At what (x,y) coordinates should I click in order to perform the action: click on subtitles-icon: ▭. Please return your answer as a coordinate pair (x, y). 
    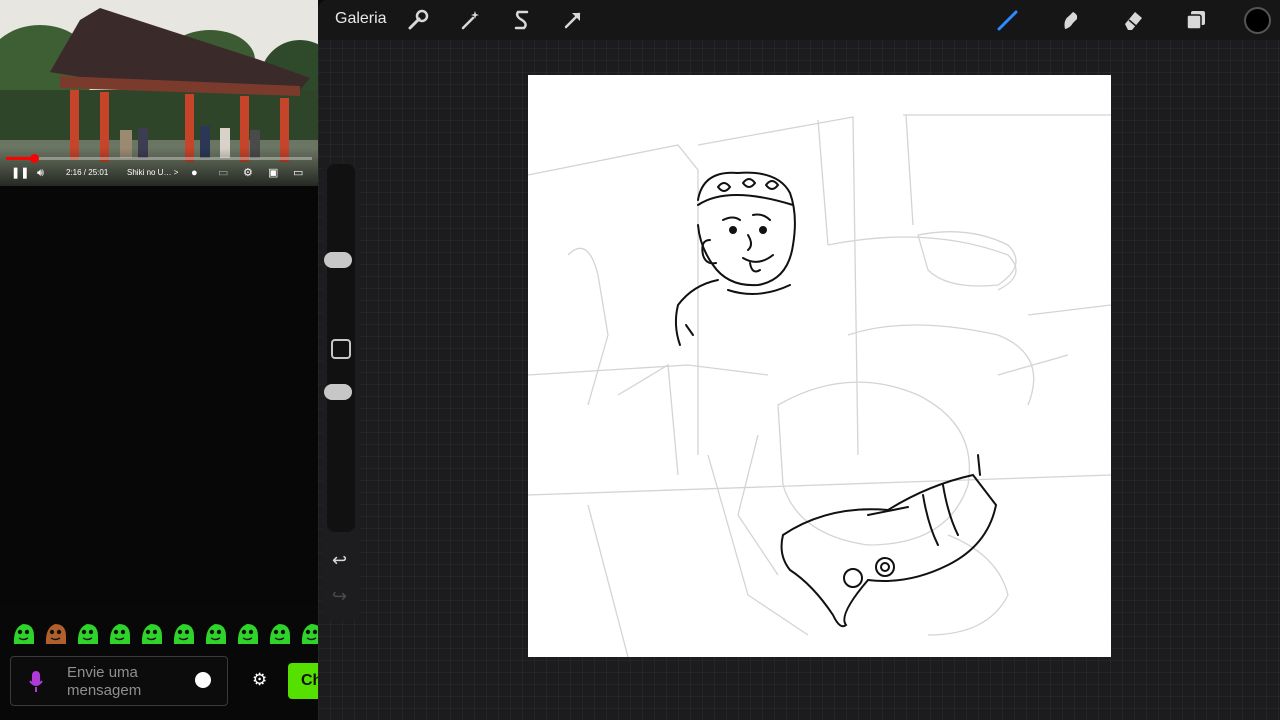
    Looking at the image, I should click on (223, 173).